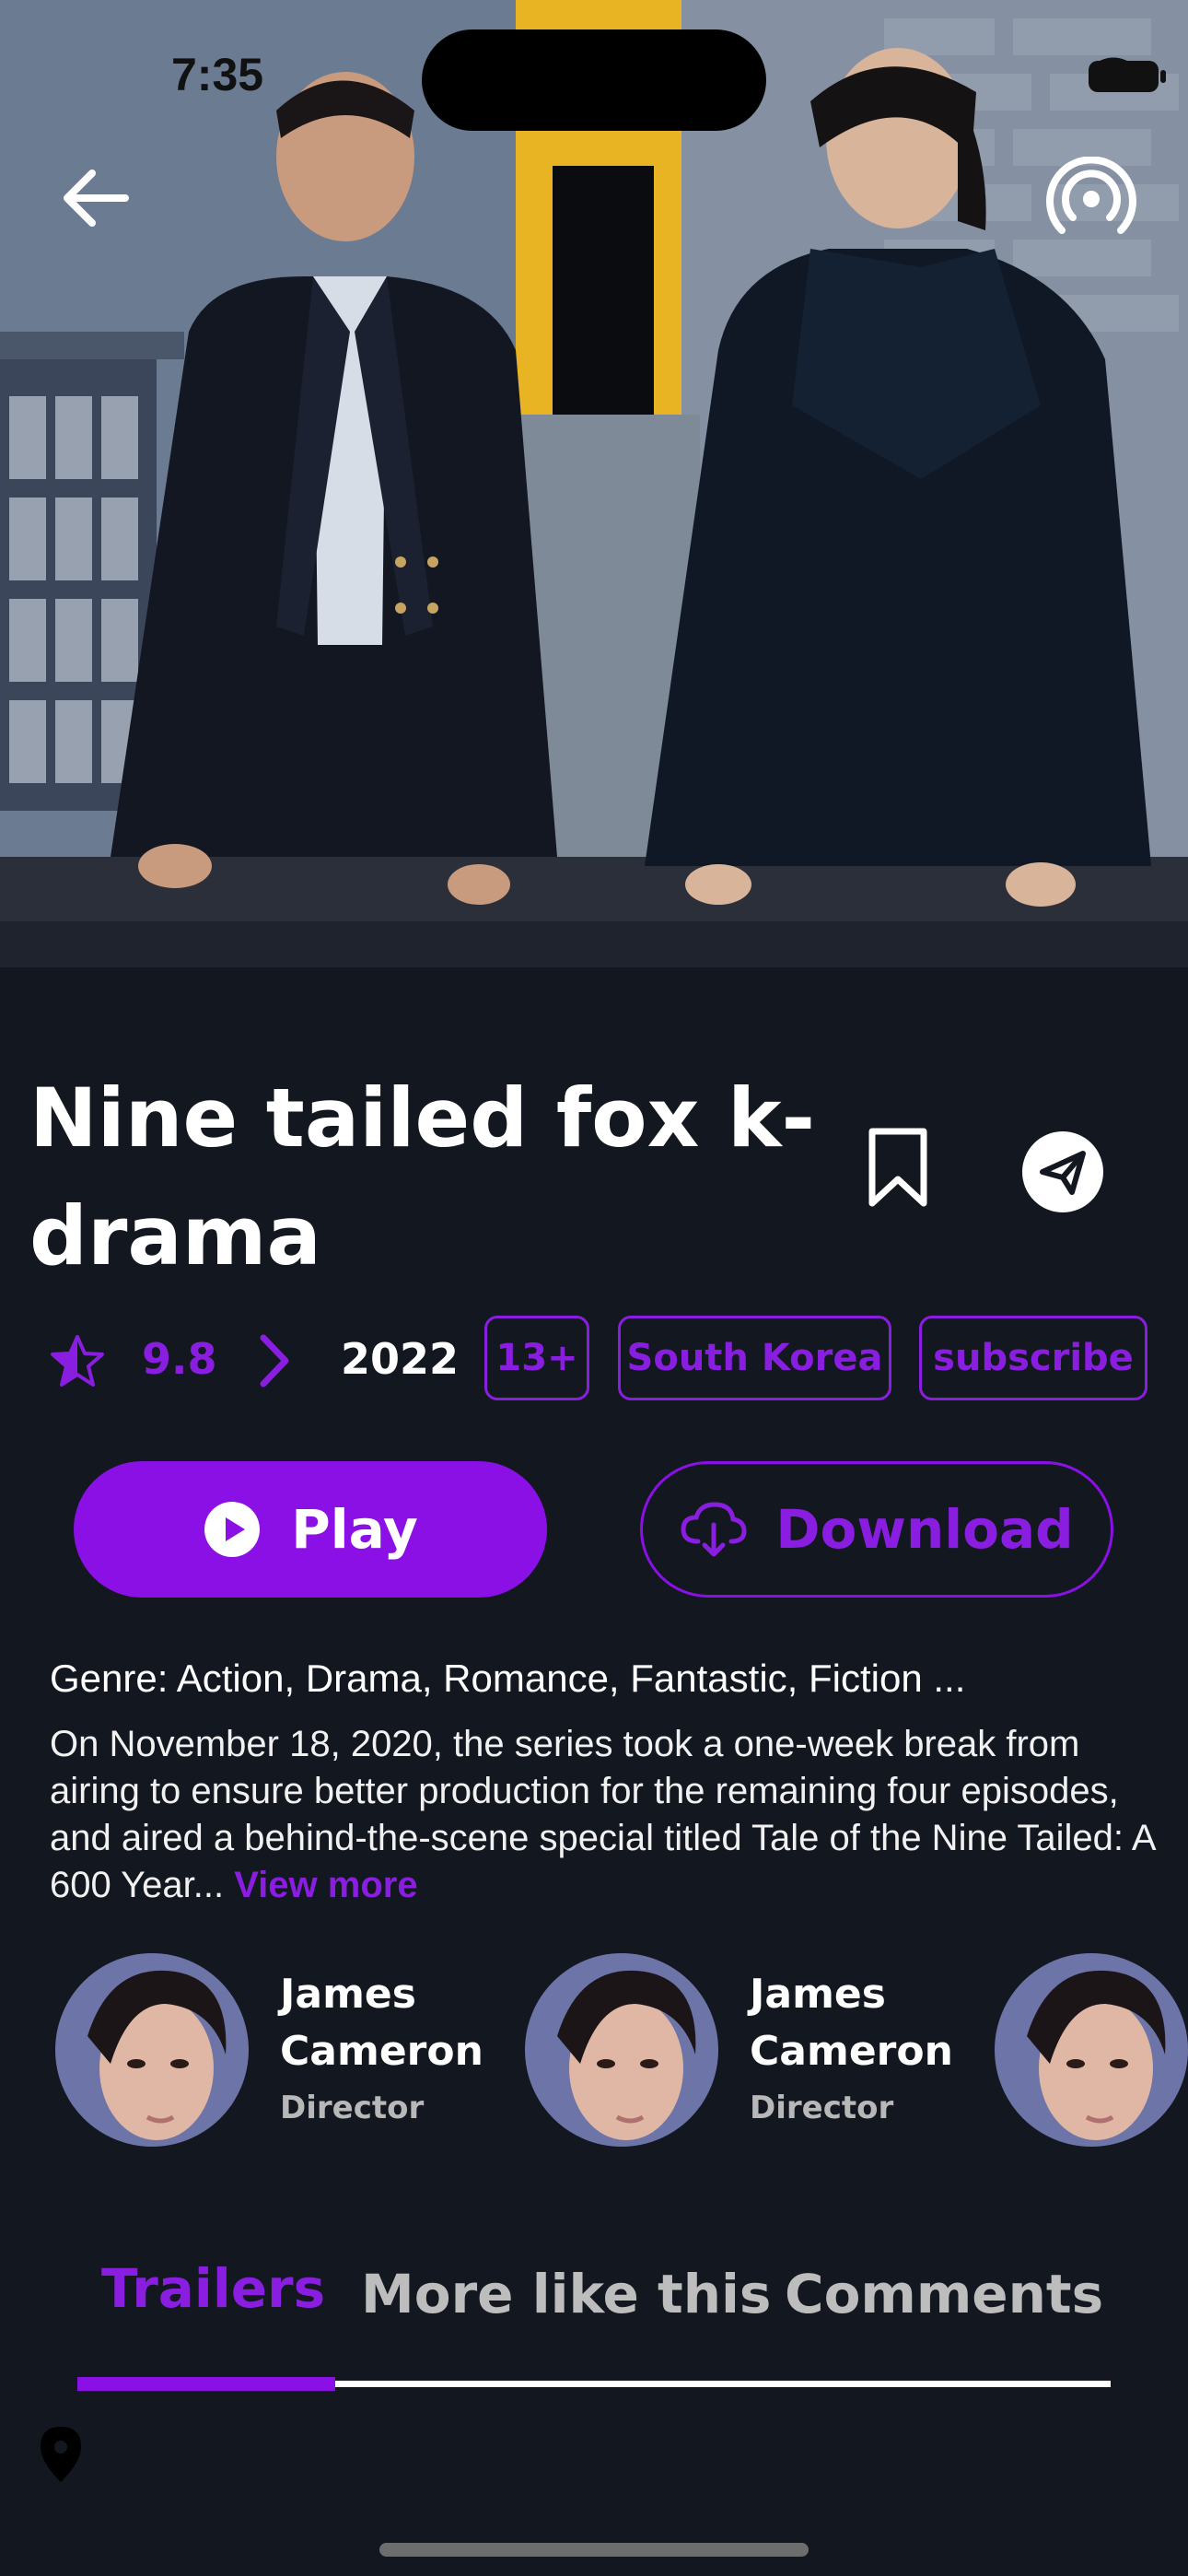 The image size is (1188, 2576). I want to click on rating-value: 9.8, so click(179, 1359).